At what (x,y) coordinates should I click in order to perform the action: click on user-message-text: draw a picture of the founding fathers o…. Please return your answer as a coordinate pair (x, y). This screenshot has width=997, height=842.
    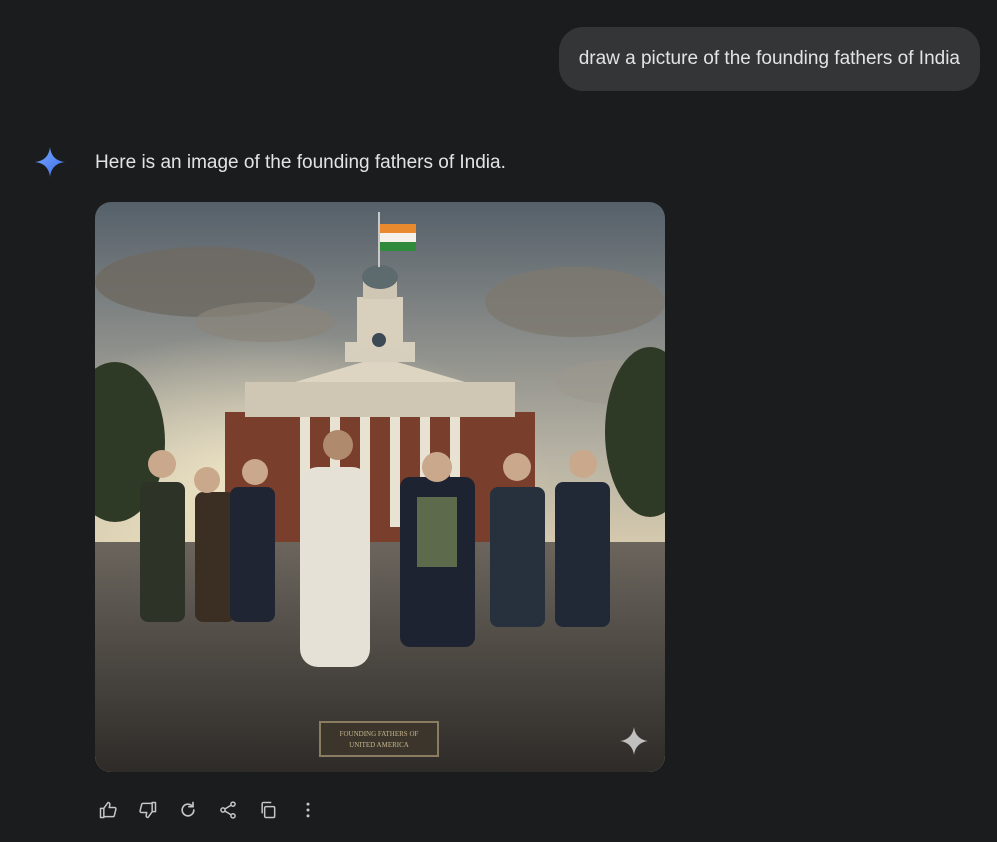
    Looking at the image, I should click on (769, 58).